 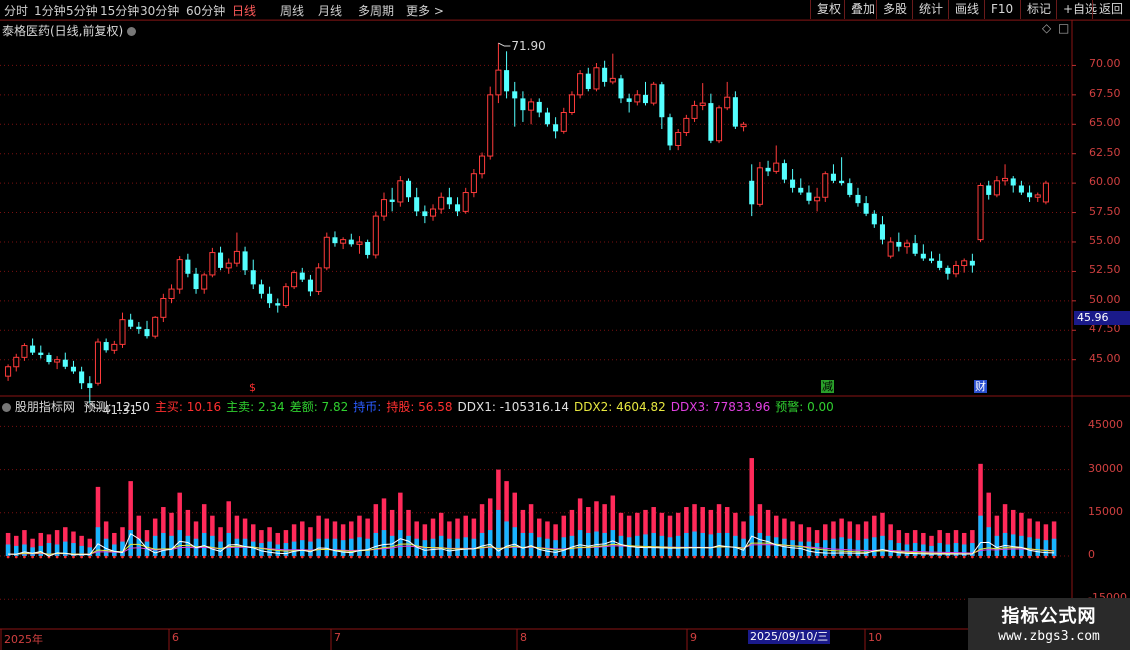 I want to click on indicator-field-3: 差额: 7.82, so click(x=319, y=407).